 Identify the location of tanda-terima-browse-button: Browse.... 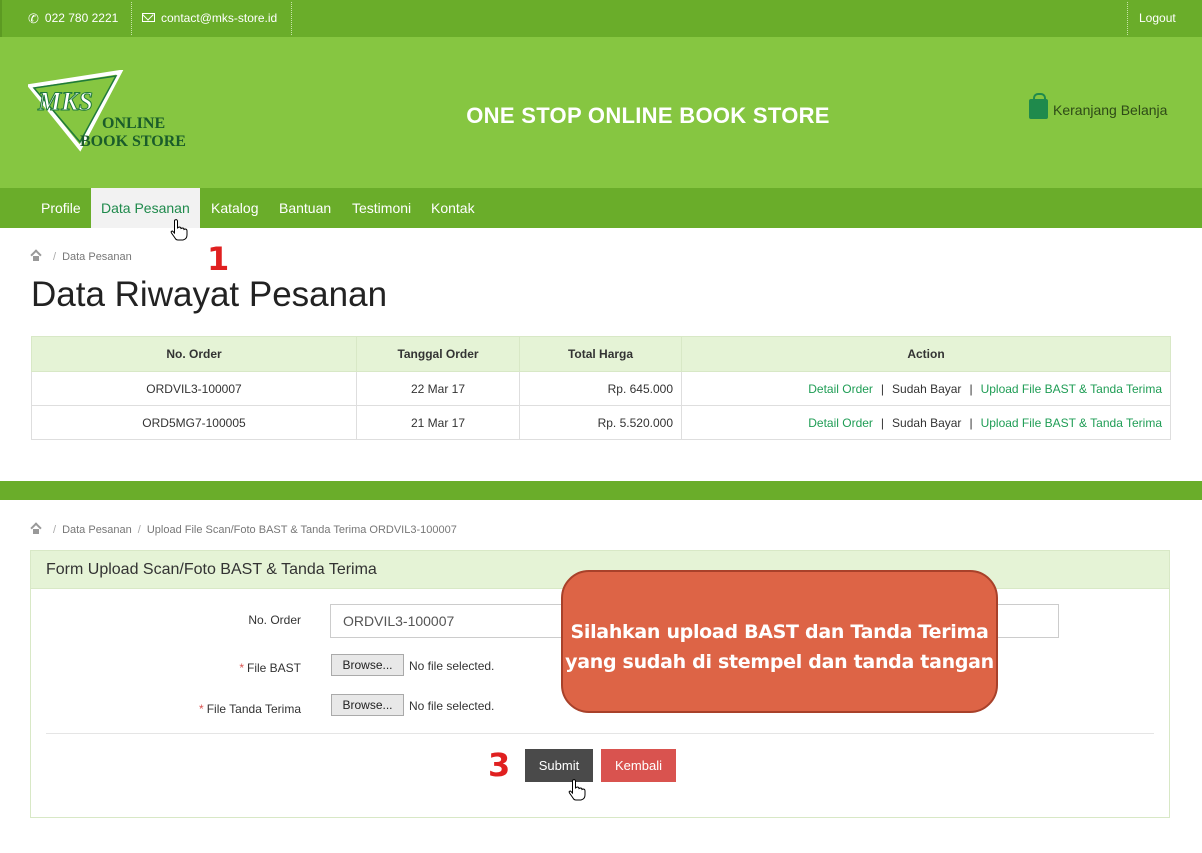
(367, 705).